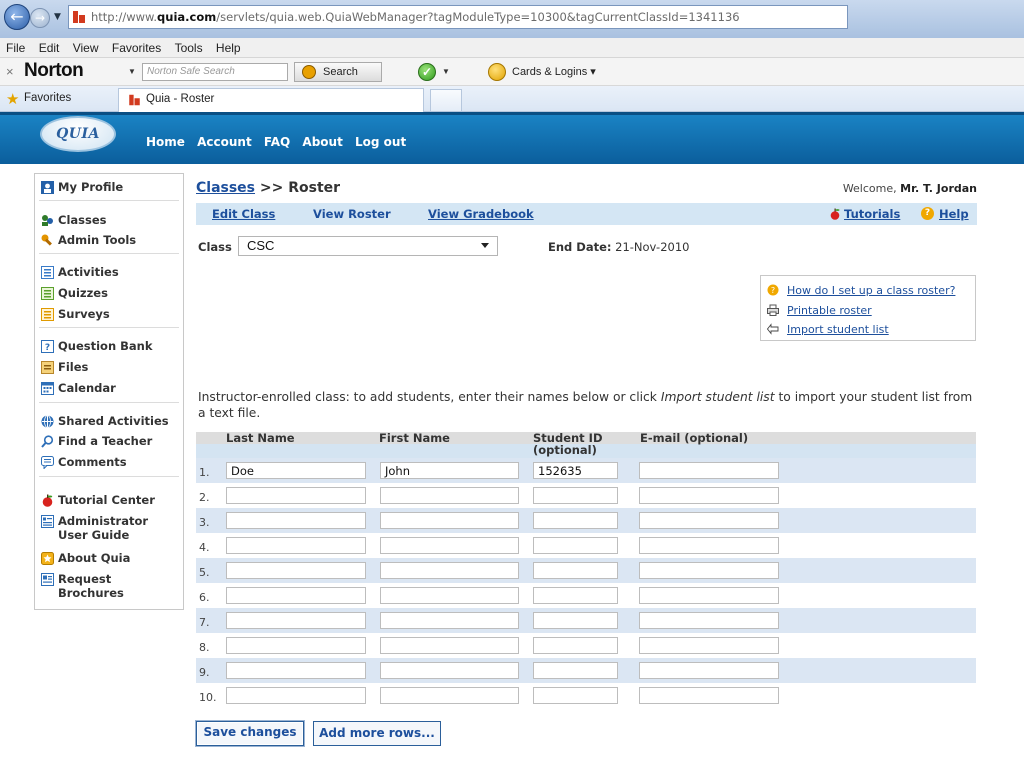 This screenshot has height=768, width=1024. I want to click on edit-class-link: Edit Class, so click(243, 214).